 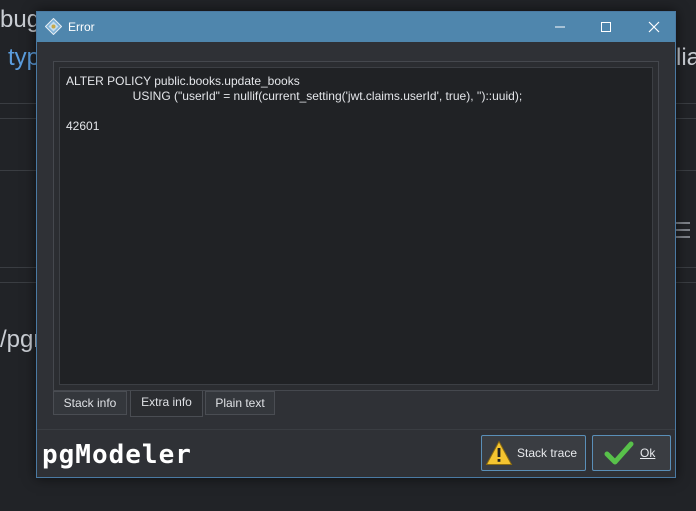 I want to click on checkmark-icon, so click(x=619, y=453).